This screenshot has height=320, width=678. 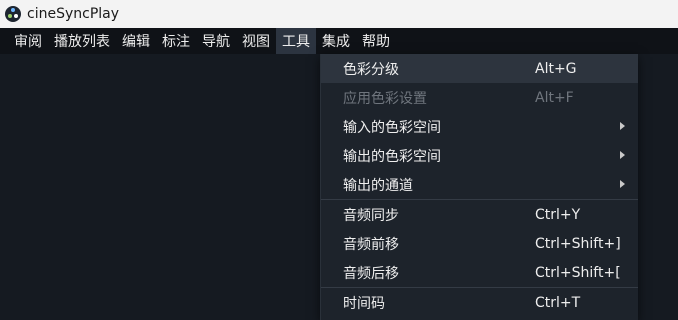 What do you see at coordinates (136, 41) in the screenshot?
I see `menu-edit: 编辑` at bounding box center [136, 41].